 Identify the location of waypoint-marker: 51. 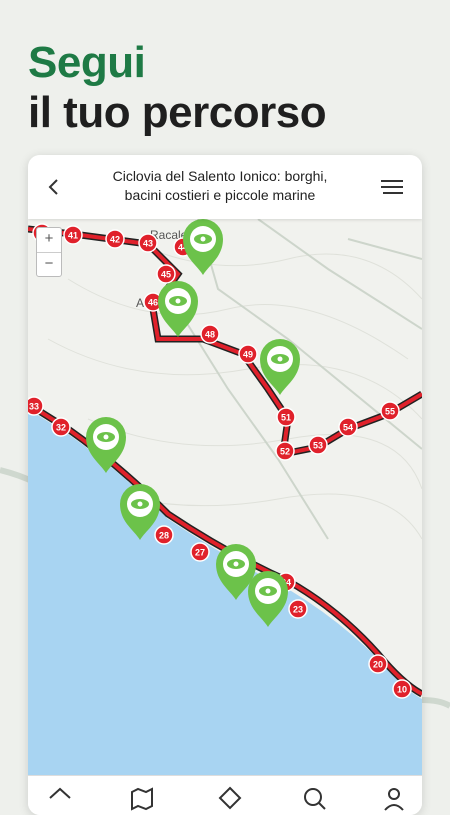
(286, 417).